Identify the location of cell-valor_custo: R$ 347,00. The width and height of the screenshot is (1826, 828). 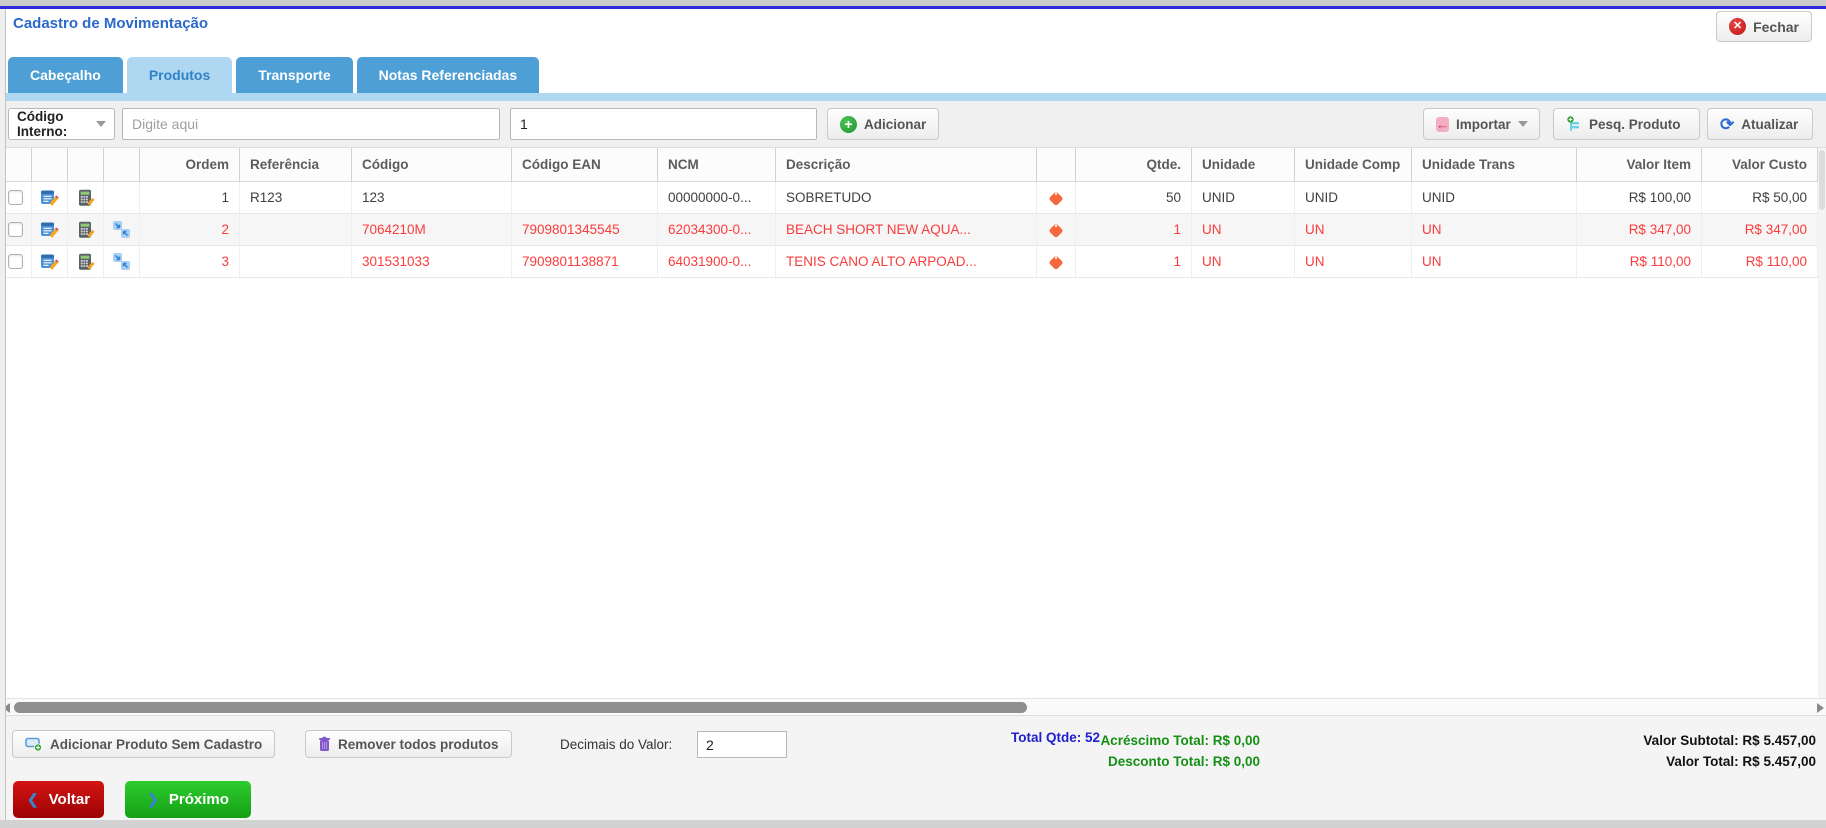
(1760, 229).